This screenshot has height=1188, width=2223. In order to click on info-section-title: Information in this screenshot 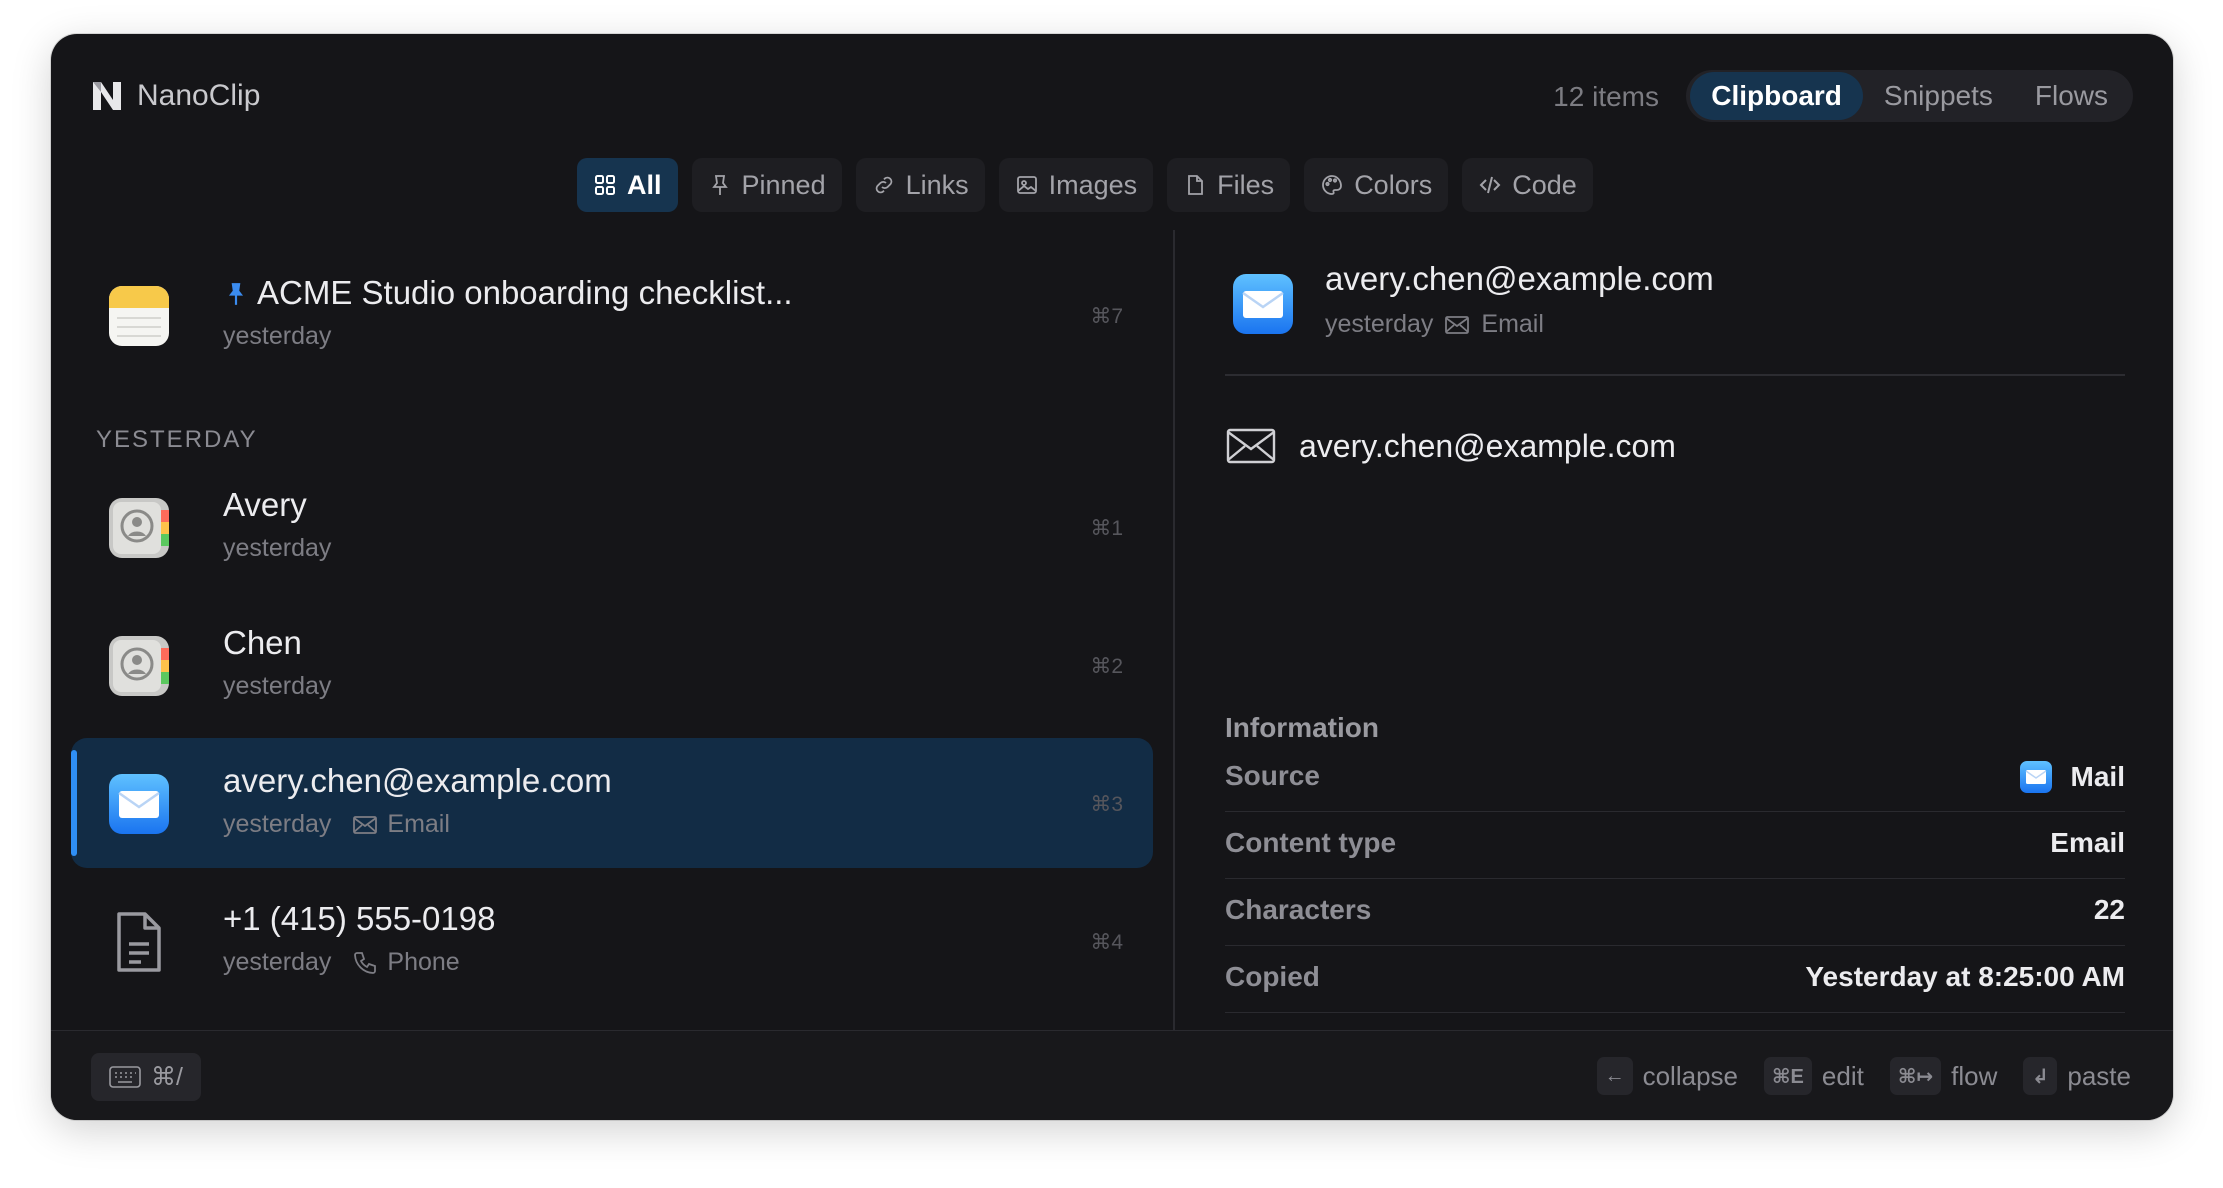, I will do `click(1302, 727)`.